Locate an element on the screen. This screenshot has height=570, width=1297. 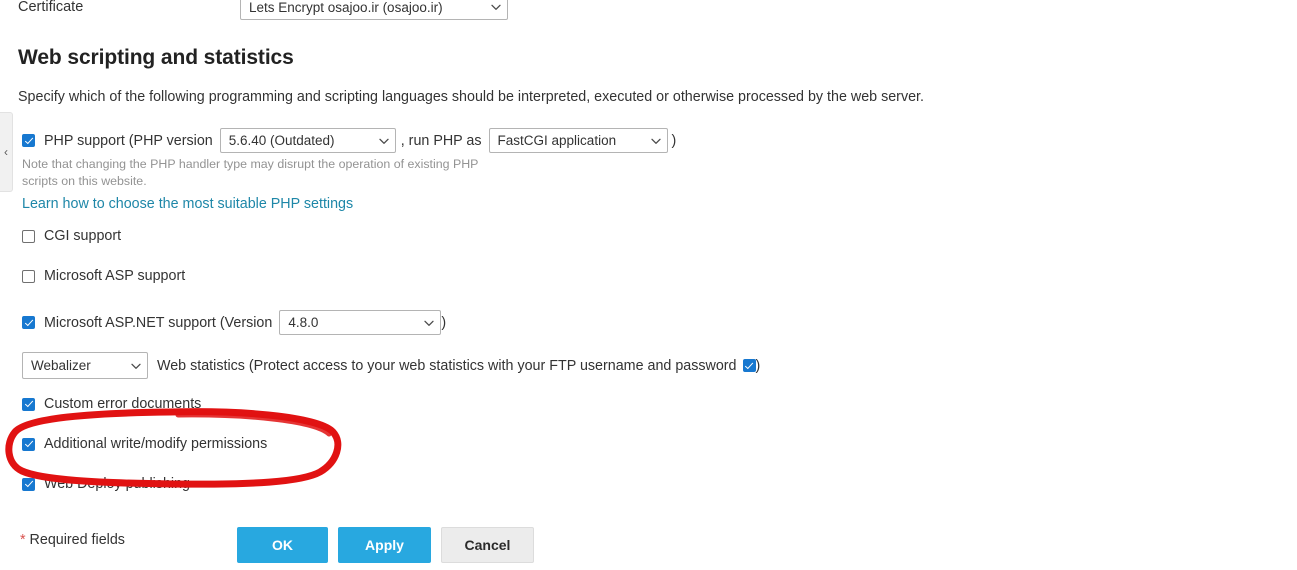
required-fields-note: * Required fields is located at coordinates (72, 540).